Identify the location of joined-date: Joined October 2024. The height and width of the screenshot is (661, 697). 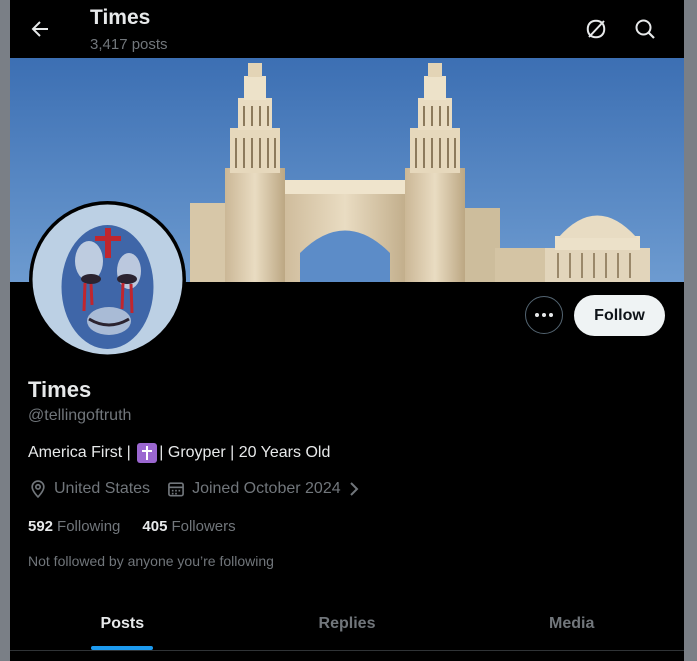
(263, 489).